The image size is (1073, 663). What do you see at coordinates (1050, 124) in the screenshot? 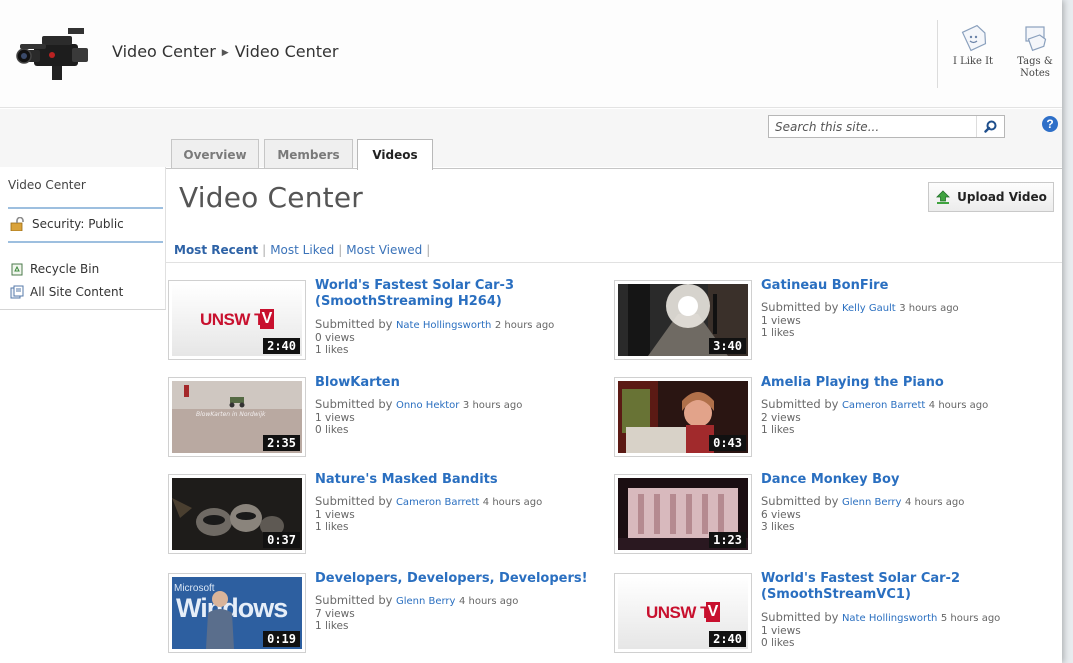
I see `help-icon: ?` at bounding box center [1050, 124].